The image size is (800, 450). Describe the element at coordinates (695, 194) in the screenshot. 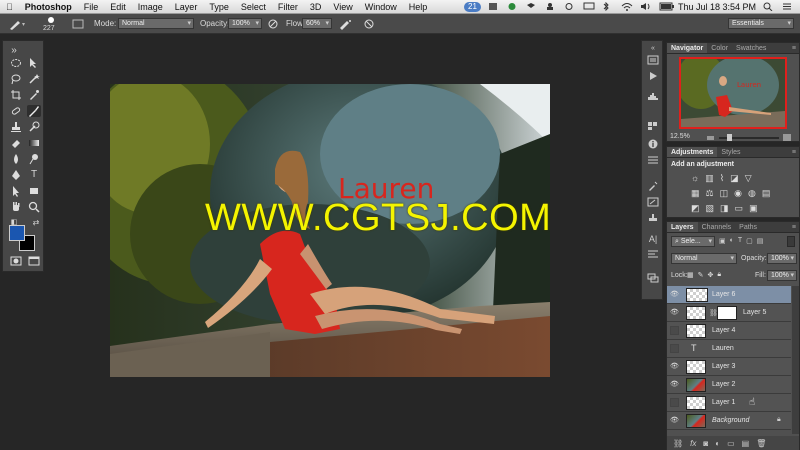

I see `hue-saturation-icon: ▦` at that location.